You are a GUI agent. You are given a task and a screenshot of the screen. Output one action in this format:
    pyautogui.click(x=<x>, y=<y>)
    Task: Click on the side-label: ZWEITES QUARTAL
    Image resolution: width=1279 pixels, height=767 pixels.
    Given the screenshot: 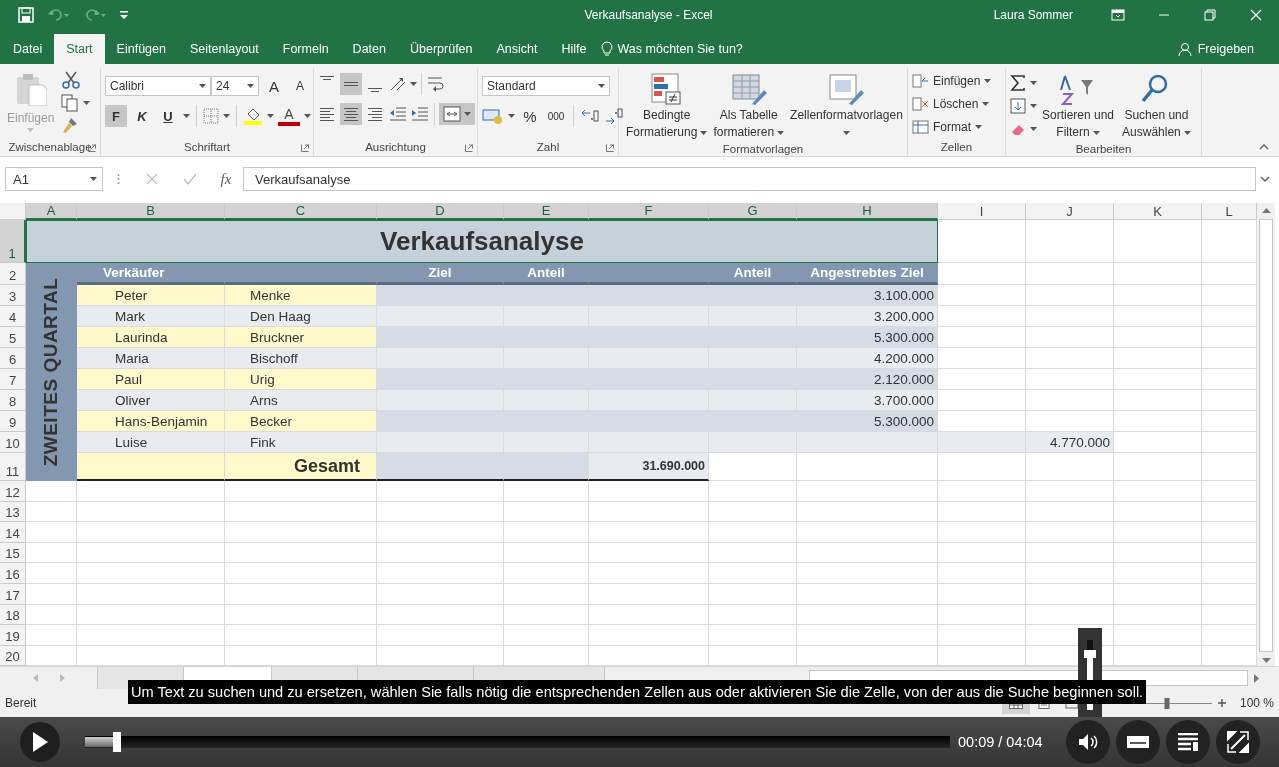 What is the action you would take?
    pyautogui.click(x=51, y=372)
    